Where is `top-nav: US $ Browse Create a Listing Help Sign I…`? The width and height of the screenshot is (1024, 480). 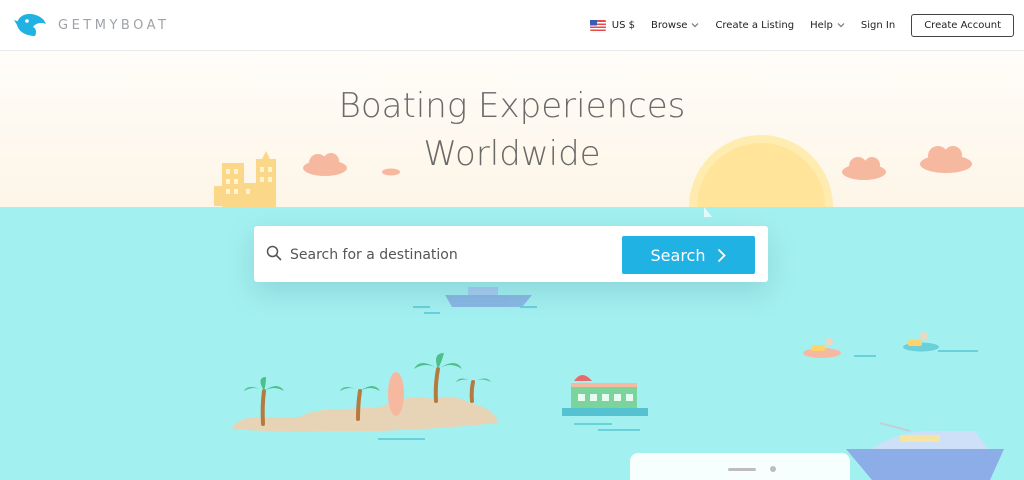
top-nav: US $ Browse Create a Listing Help Sign I… is located at coordinates (806, 25).